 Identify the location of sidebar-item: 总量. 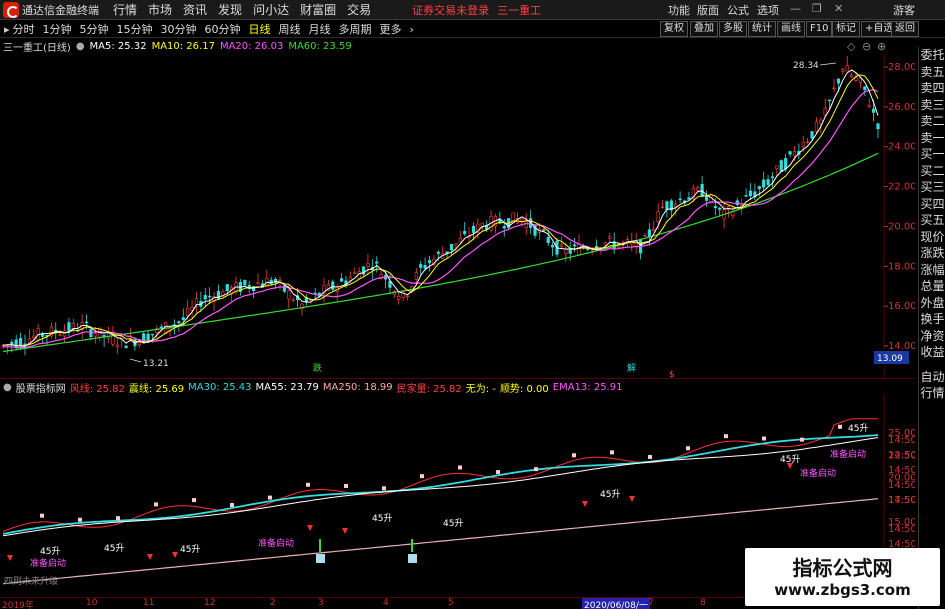
(932, 286).